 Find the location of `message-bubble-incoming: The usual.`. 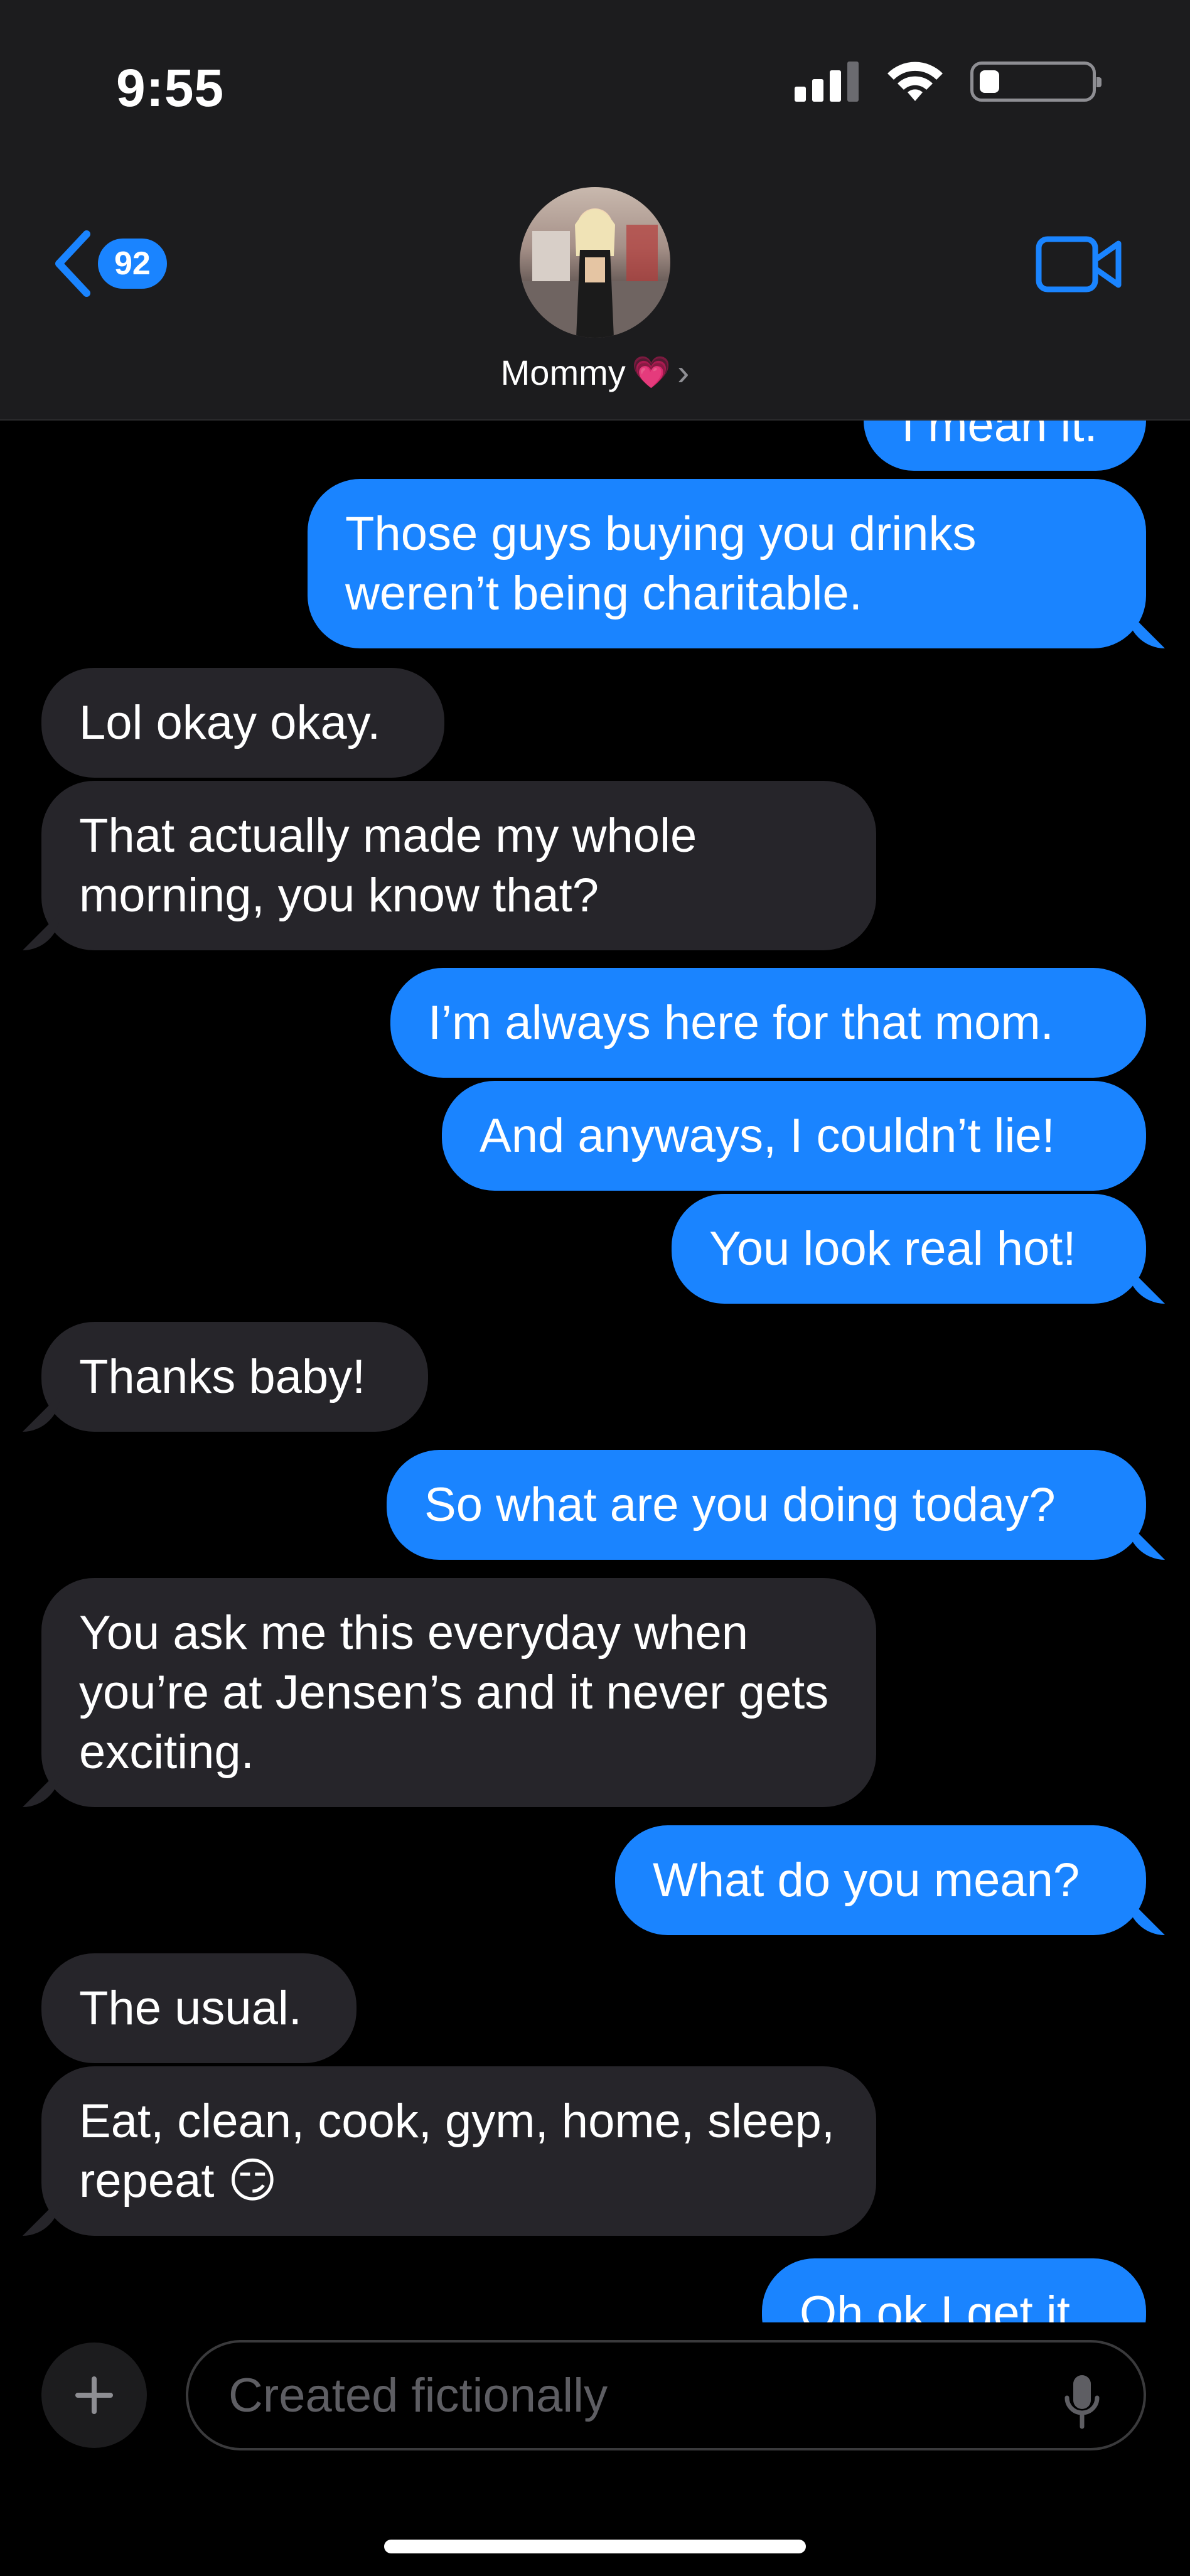

message-bubble-incoming: The usual. is located at coordinates (198, 2008).